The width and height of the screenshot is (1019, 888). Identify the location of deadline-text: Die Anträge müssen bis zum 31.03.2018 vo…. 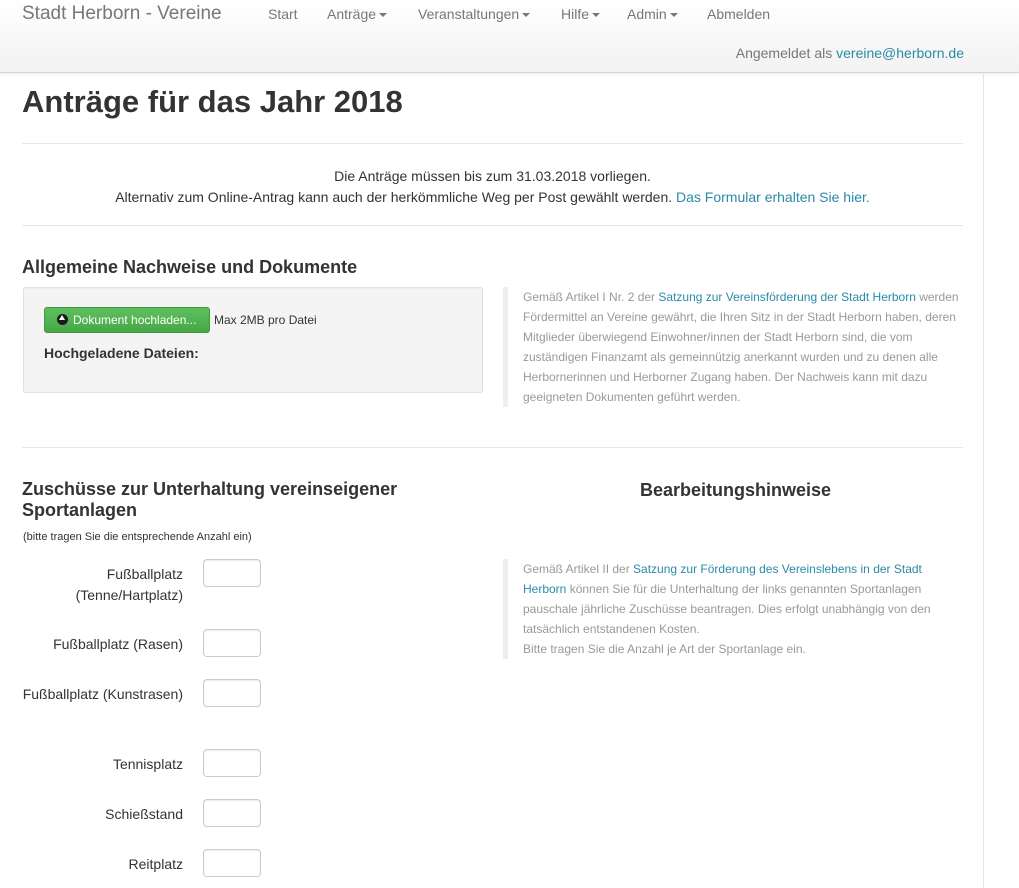
(492, 176).